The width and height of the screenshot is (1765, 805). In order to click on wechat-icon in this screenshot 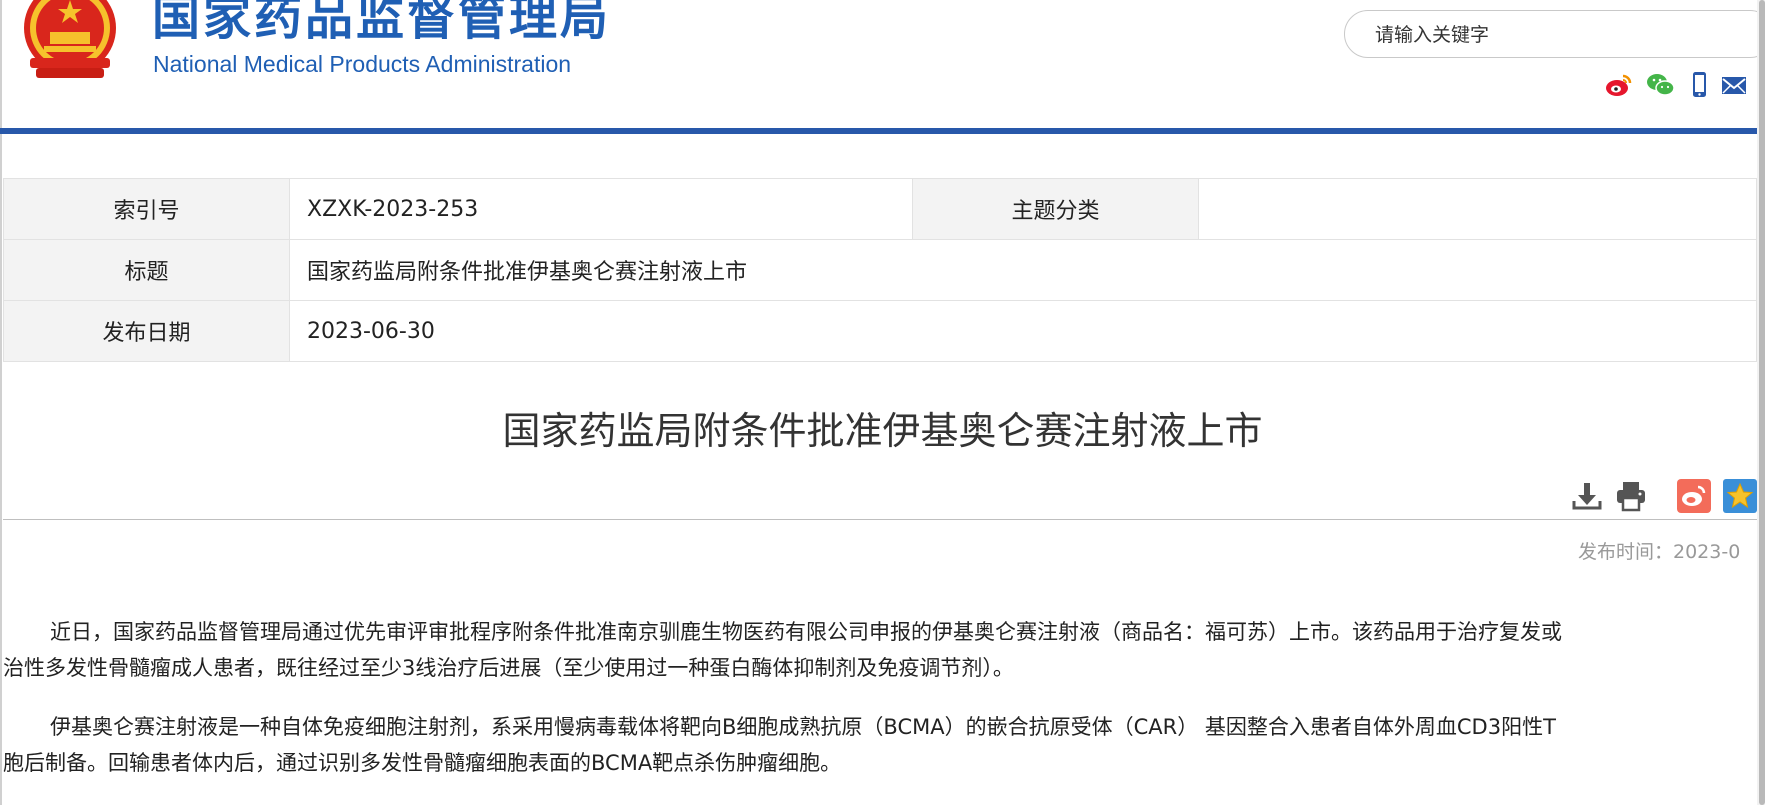, I will do `click(1661, 85)`.